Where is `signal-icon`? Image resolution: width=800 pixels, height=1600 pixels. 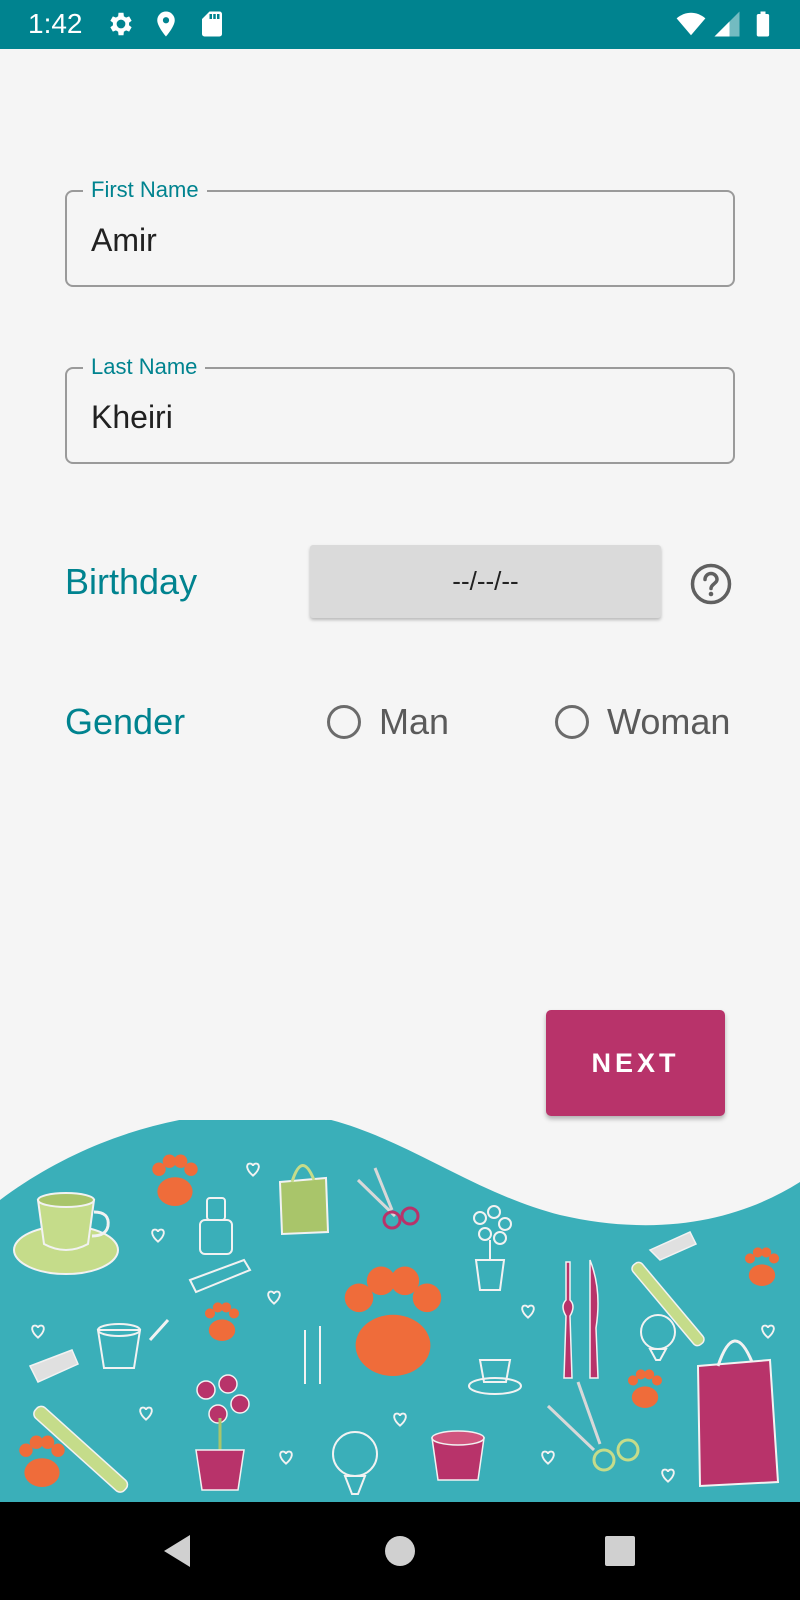 signal-icon is located at coordinates (727, 24).